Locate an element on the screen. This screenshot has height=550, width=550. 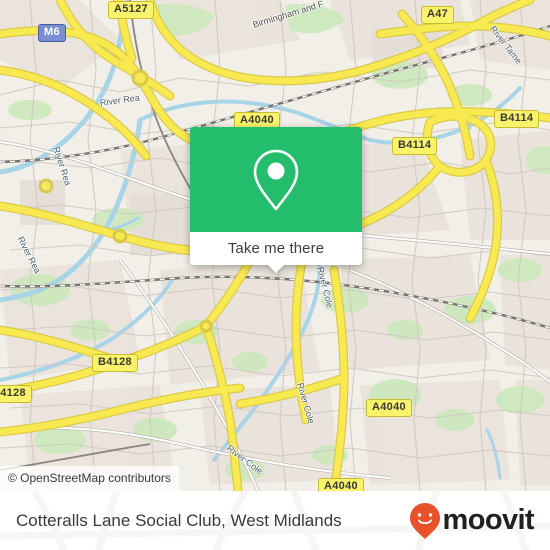
take-me-there-label: Take me there is located at coordinates (276, 248).